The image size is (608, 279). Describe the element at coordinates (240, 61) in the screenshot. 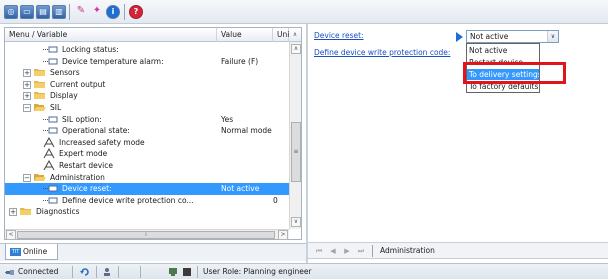

I see `tree-row-value: Failure (F)` at that location.